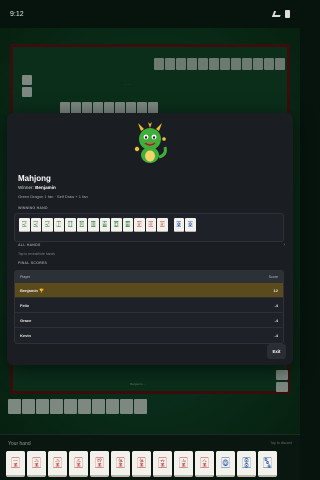 This screenshot has height=480, width=320. Describe the element at coordinates (93, 225) in the screenshot. I see `winning-hand-tile: 🀕` at that location.